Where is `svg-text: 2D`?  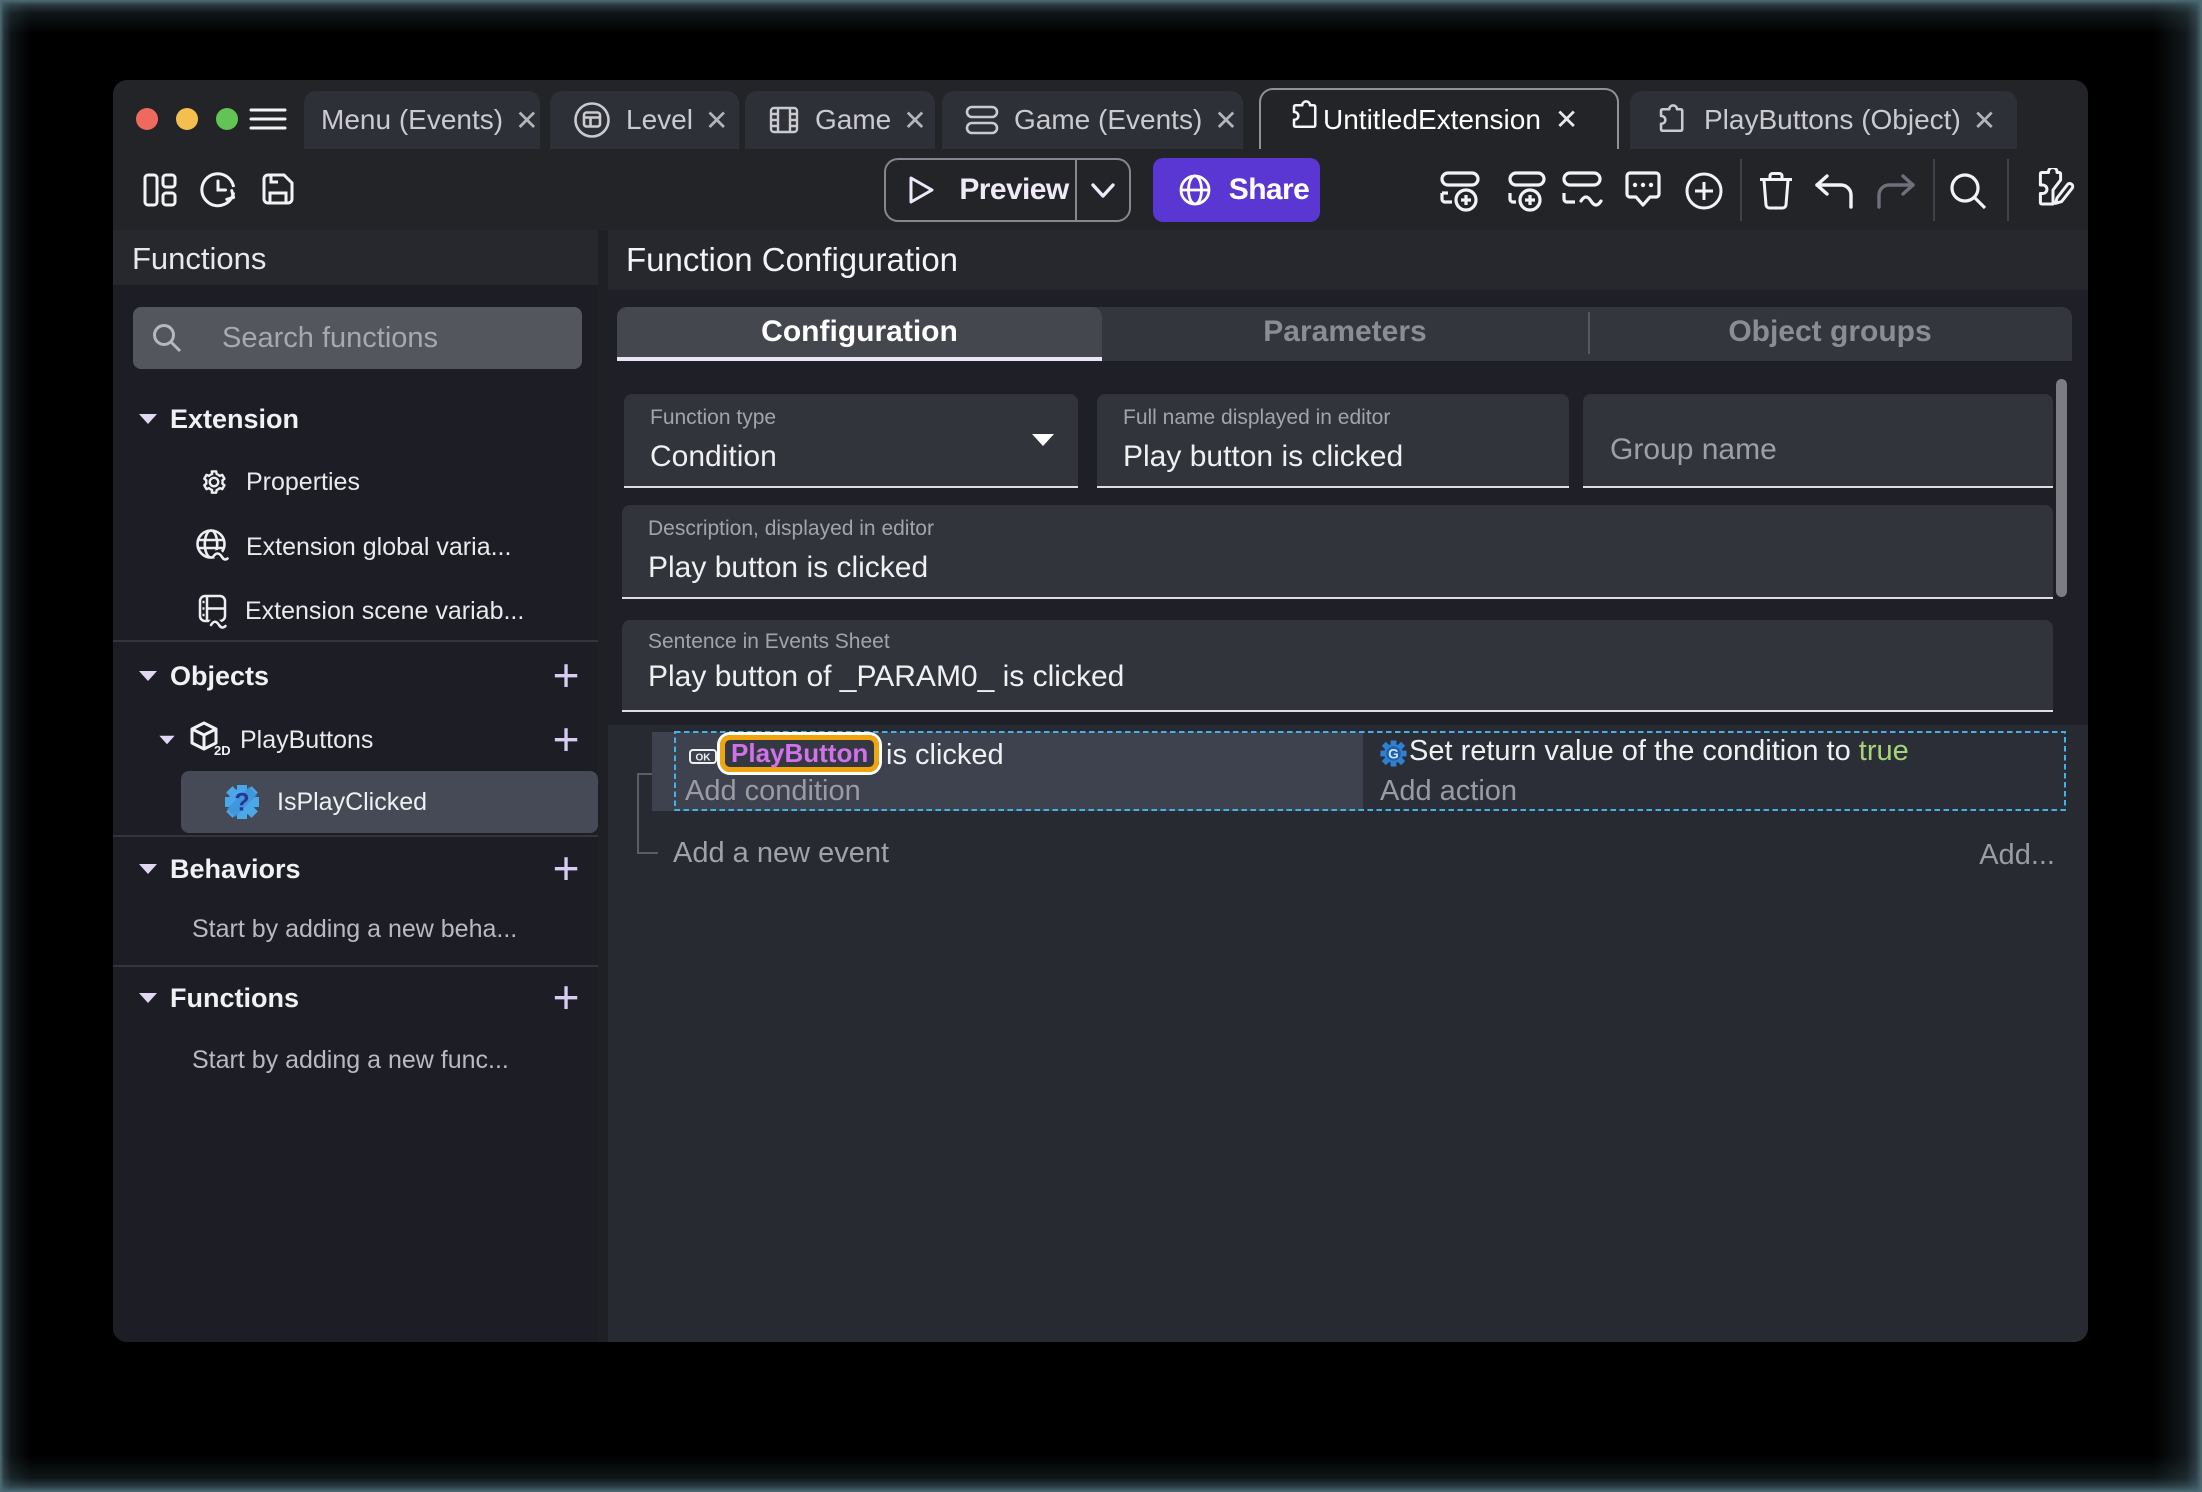
svg-text: 2D is located at coordinates (222, 750).